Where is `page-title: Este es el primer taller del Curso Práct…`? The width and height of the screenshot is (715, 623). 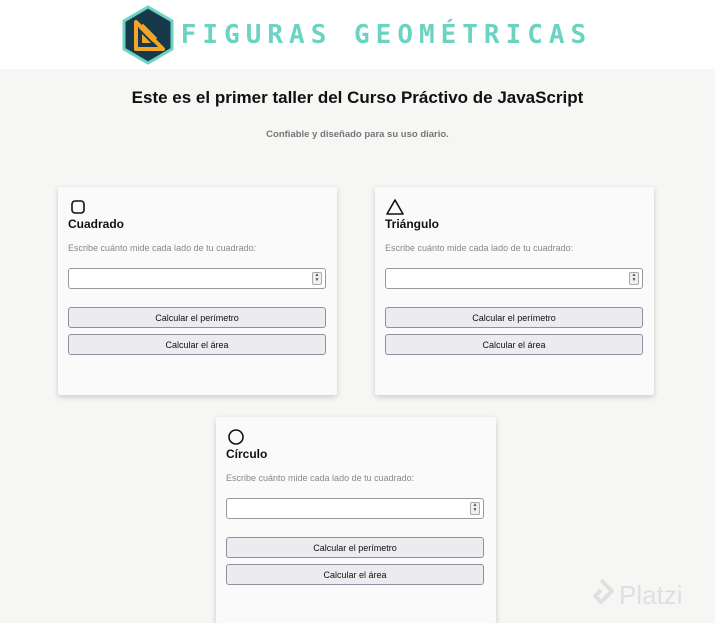
page-title: Este es el primer taller del Curso Práct… is located at coordinates (357, 97).